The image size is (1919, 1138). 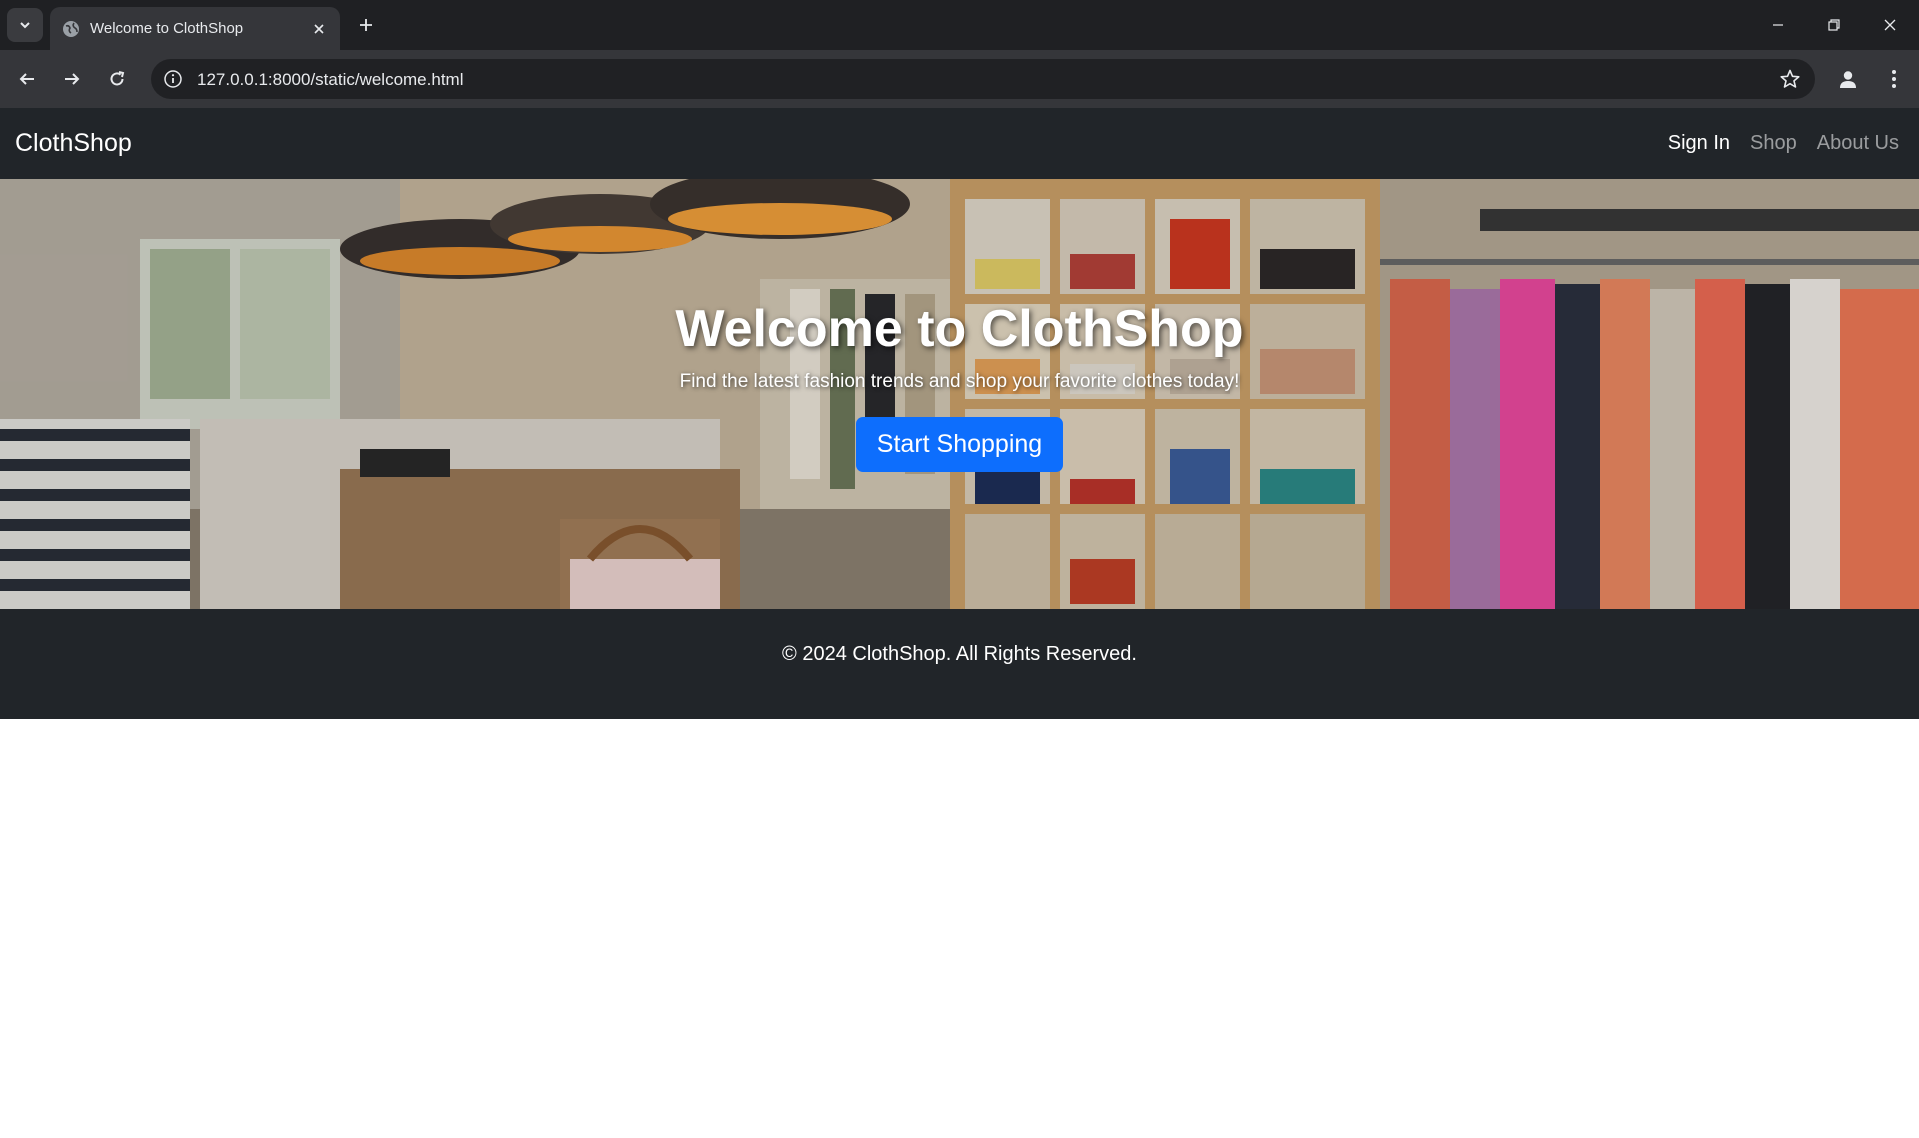 I want to click on menu-button, so click(x=1894, y=79).